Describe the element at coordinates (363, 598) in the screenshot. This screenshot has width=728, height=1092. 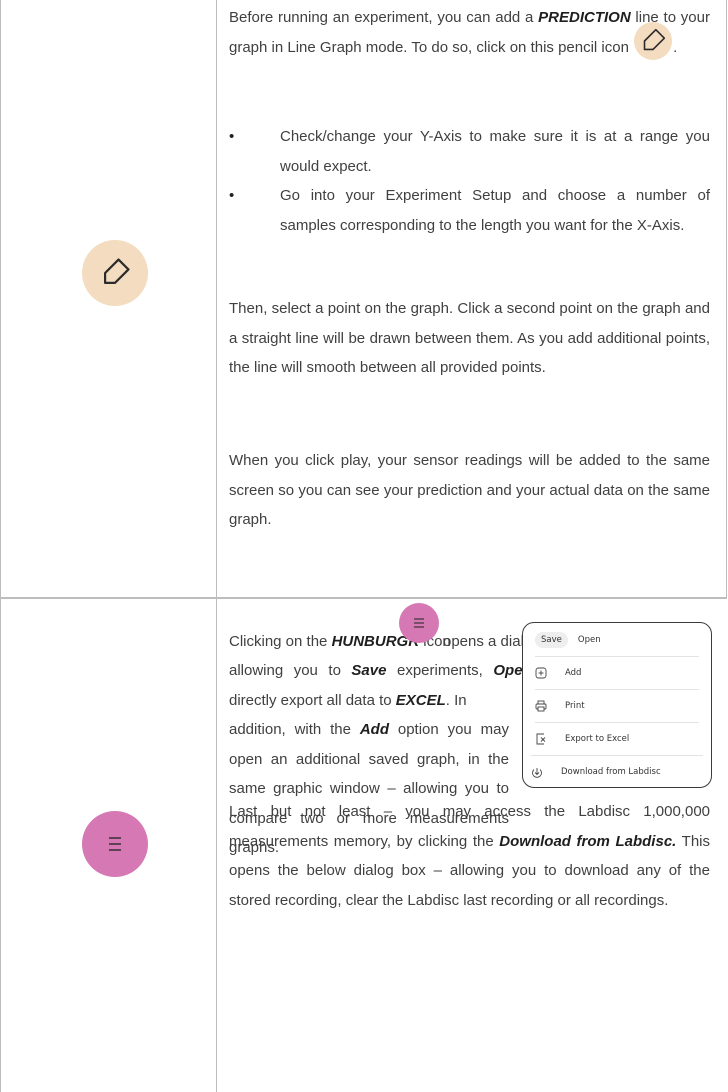
I see `table-row-divider` at that location.